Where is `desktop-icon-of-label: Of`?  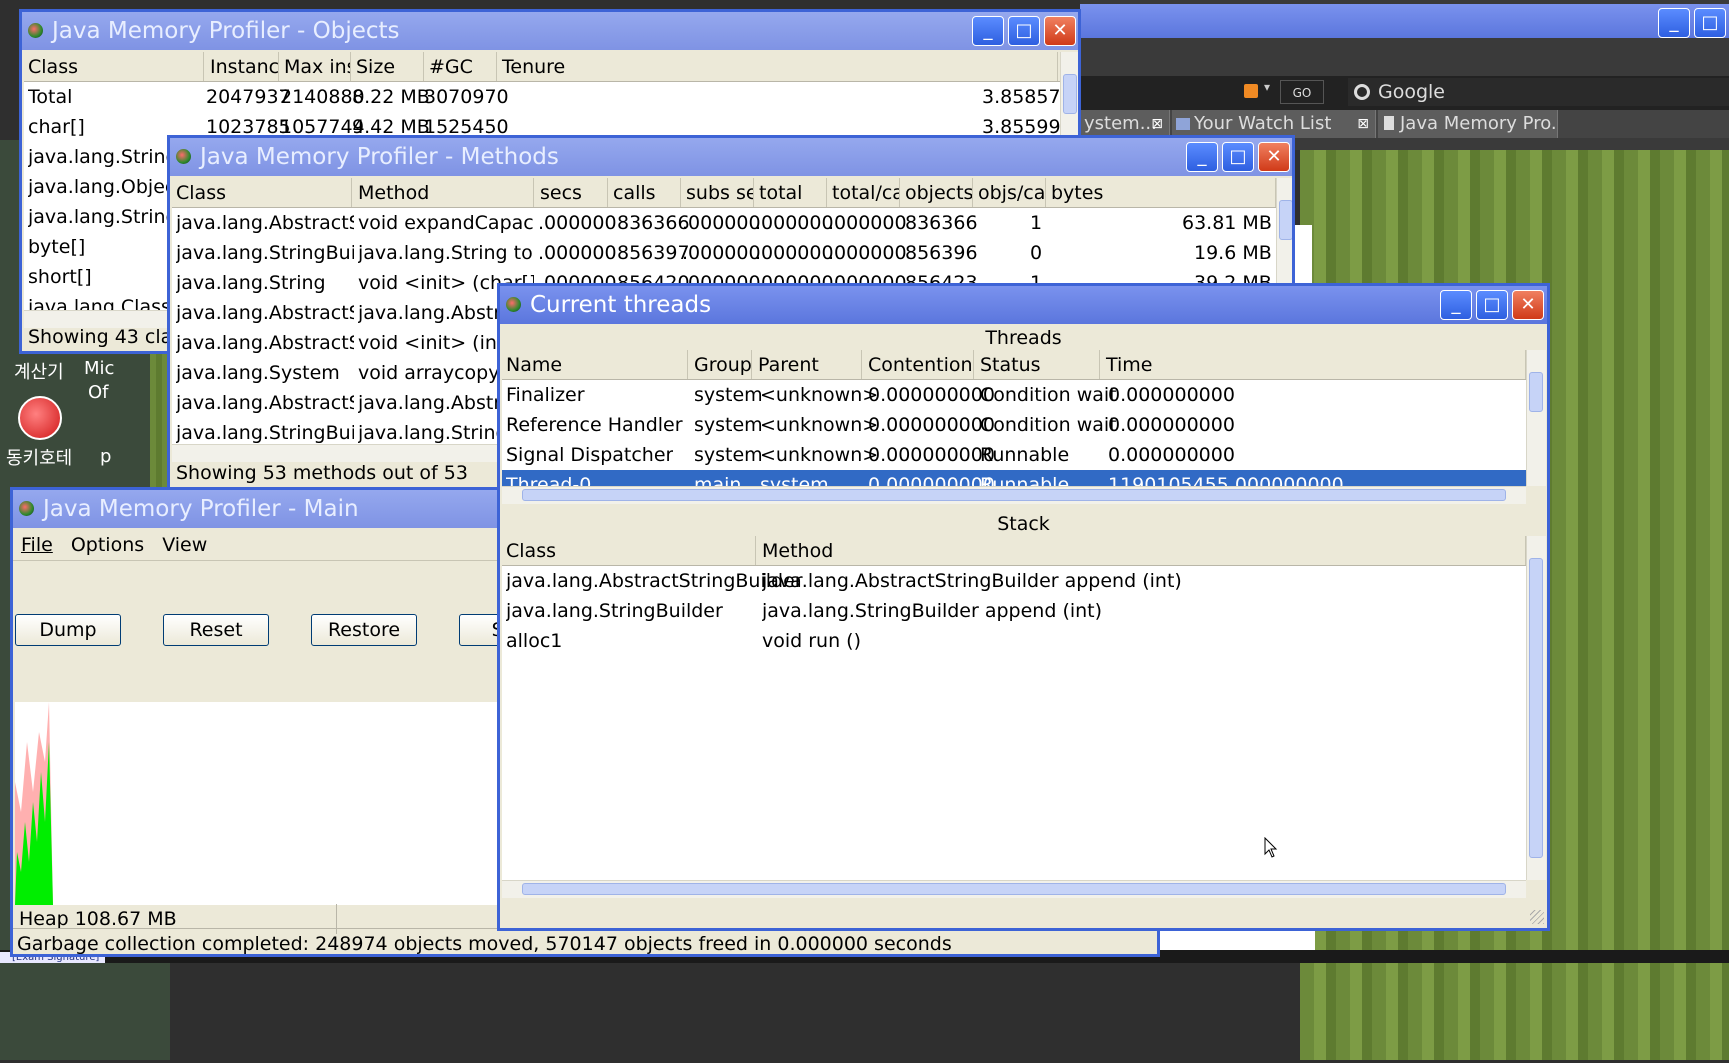 desktop-icon-of-label: Of is located at coordinates (98, 392).